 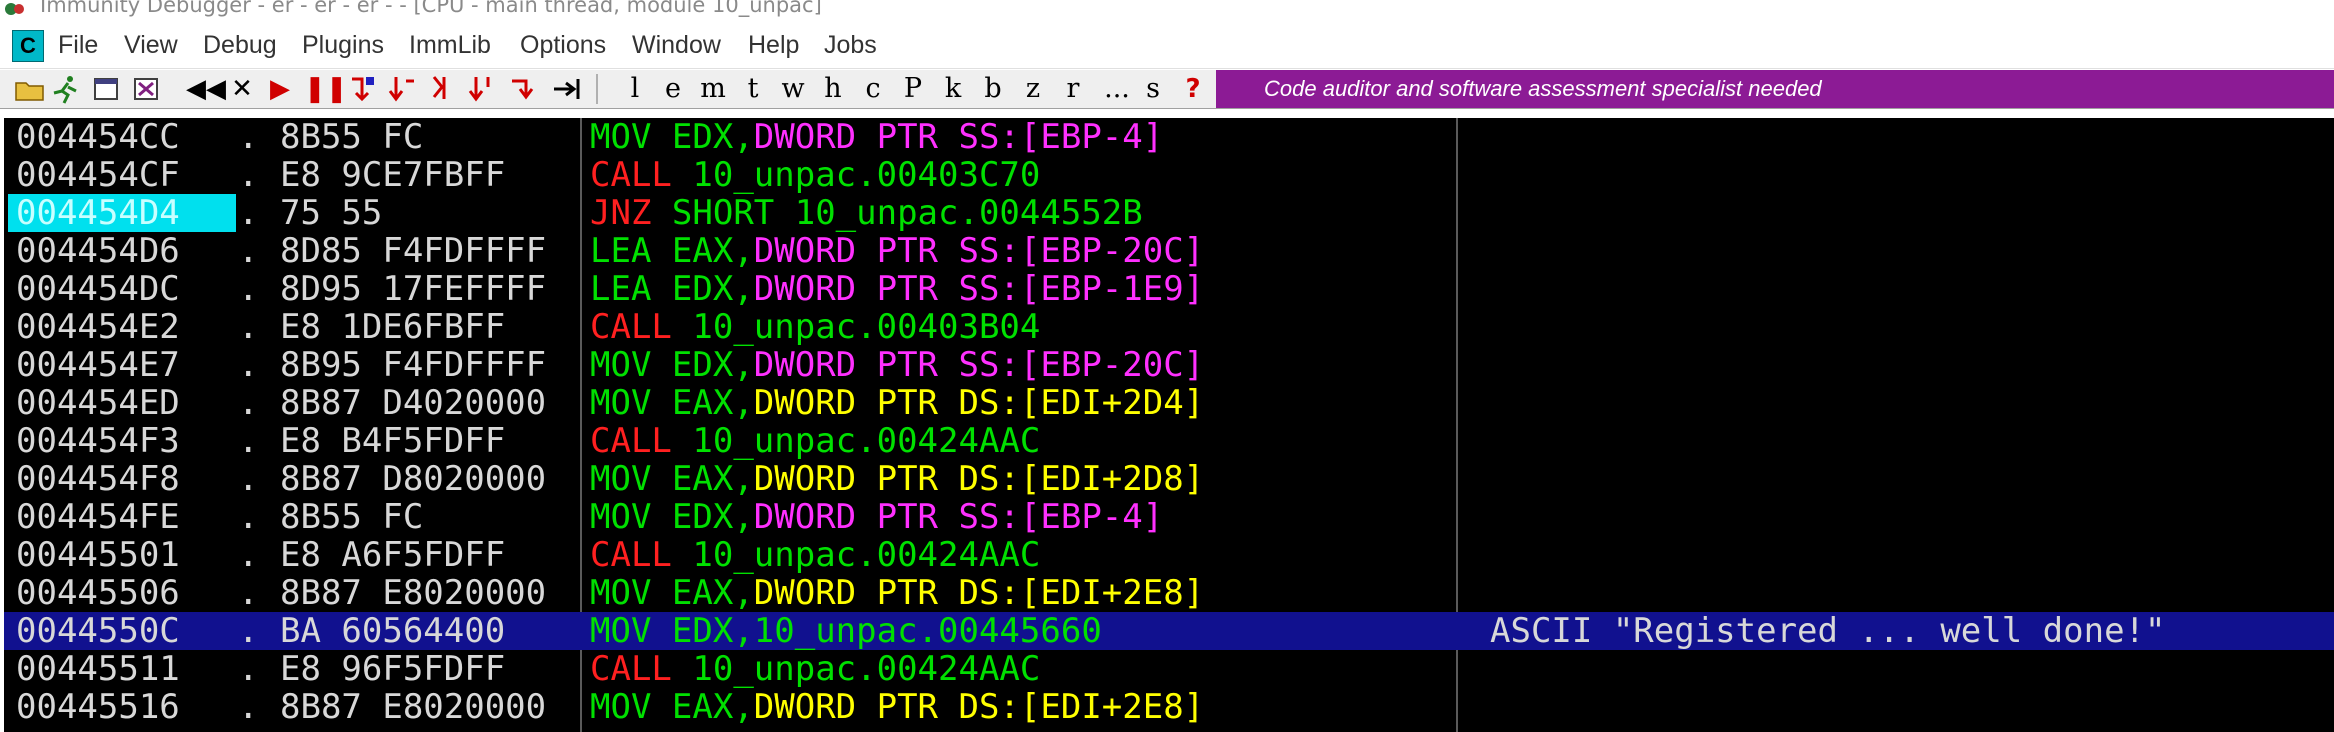 What do you see at coordinates (522, 89) in the screenshot?
I see `execute-till-return-icon` at bounding box center [522, 89].